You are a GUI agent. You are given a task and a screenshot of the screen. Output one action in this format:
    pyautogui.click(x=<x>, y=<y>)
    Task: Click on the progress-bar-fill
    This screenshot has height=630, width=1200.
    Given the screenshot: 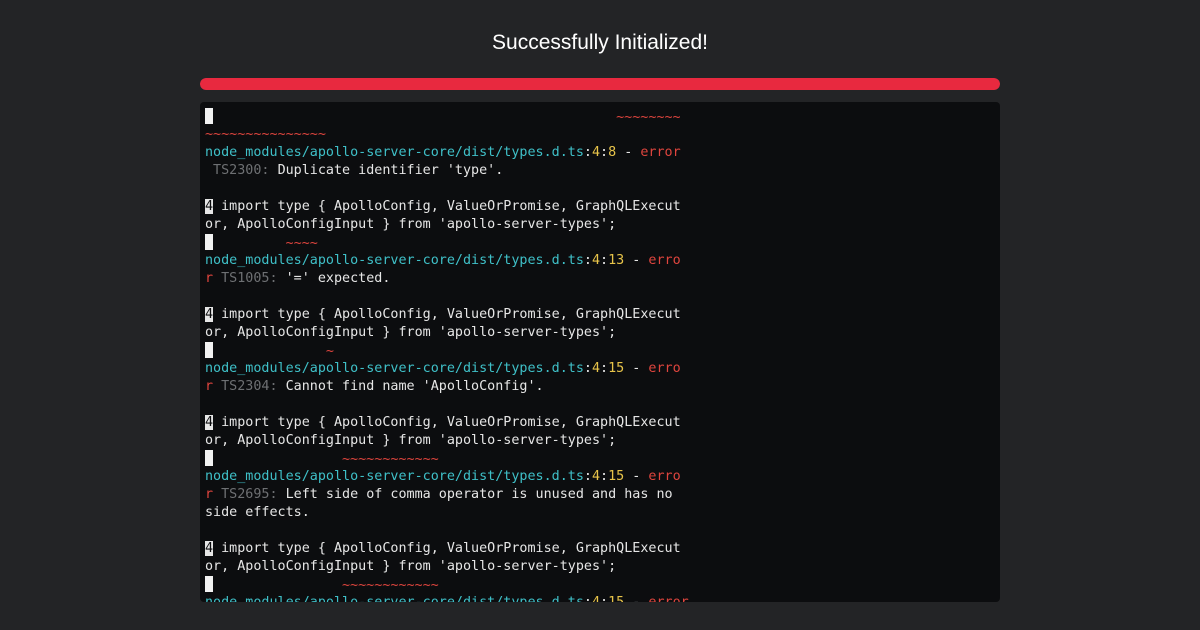 What is the action you would take?
    pyautogui.click(x=600, y=84)
    